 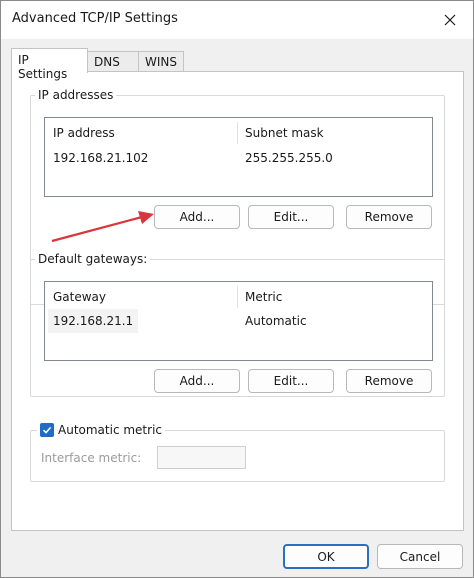 I want to click on tab-ip-settings: IP Settings, so click(x=49, y=64).